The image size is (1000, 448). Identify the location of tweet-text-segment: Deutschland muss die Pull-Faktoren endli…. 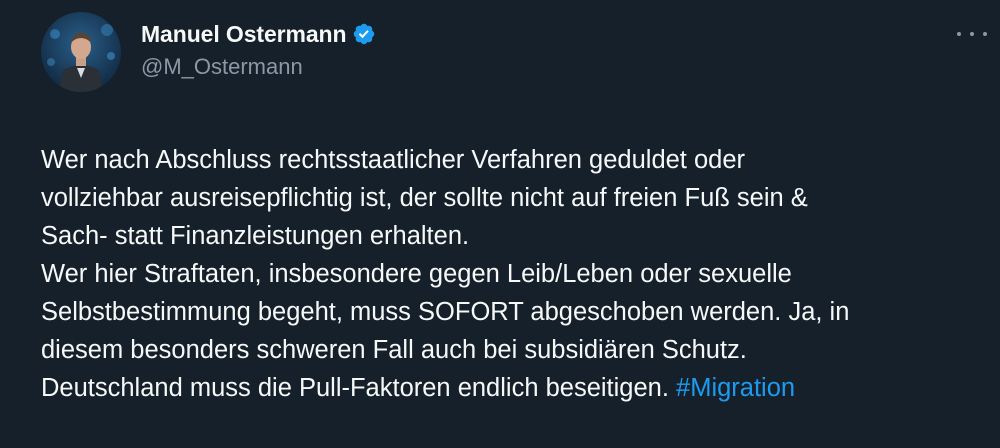
(359, 388).